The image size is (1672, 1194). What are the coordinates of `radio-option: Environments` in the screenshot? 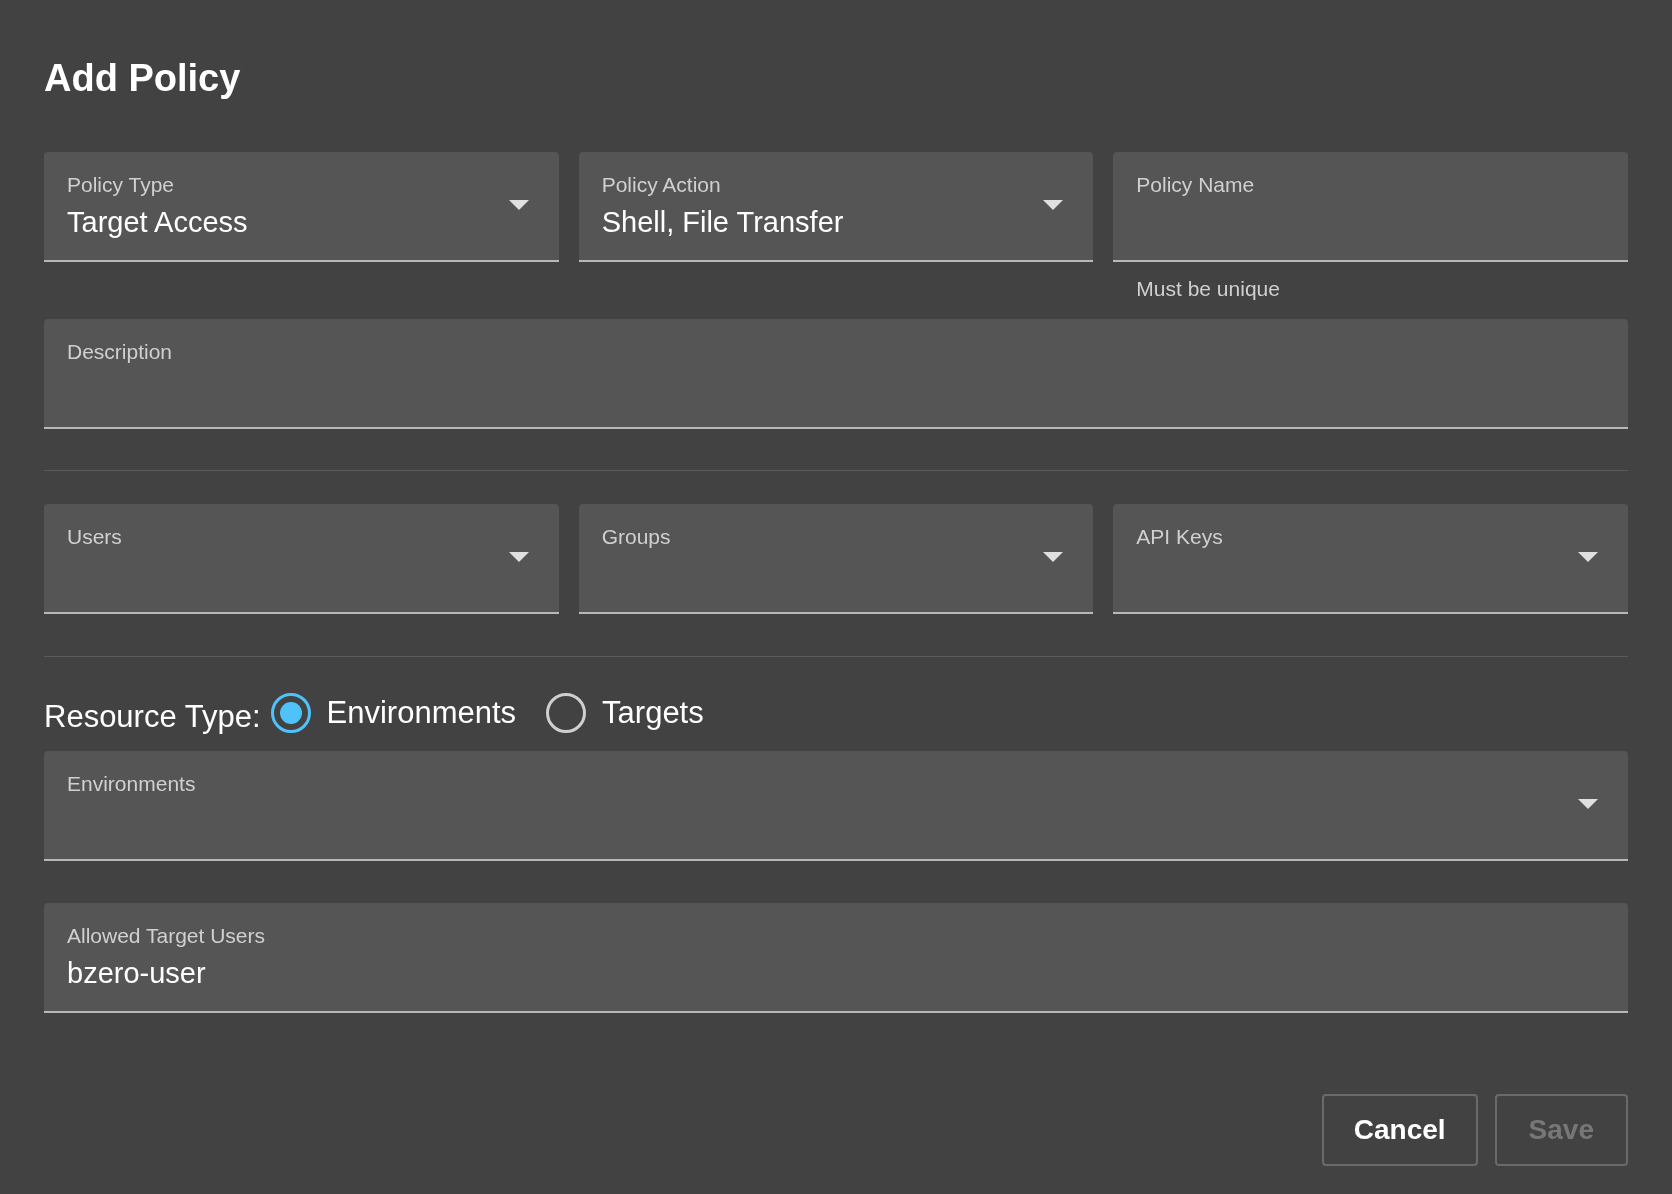 It's located at (393, 713).